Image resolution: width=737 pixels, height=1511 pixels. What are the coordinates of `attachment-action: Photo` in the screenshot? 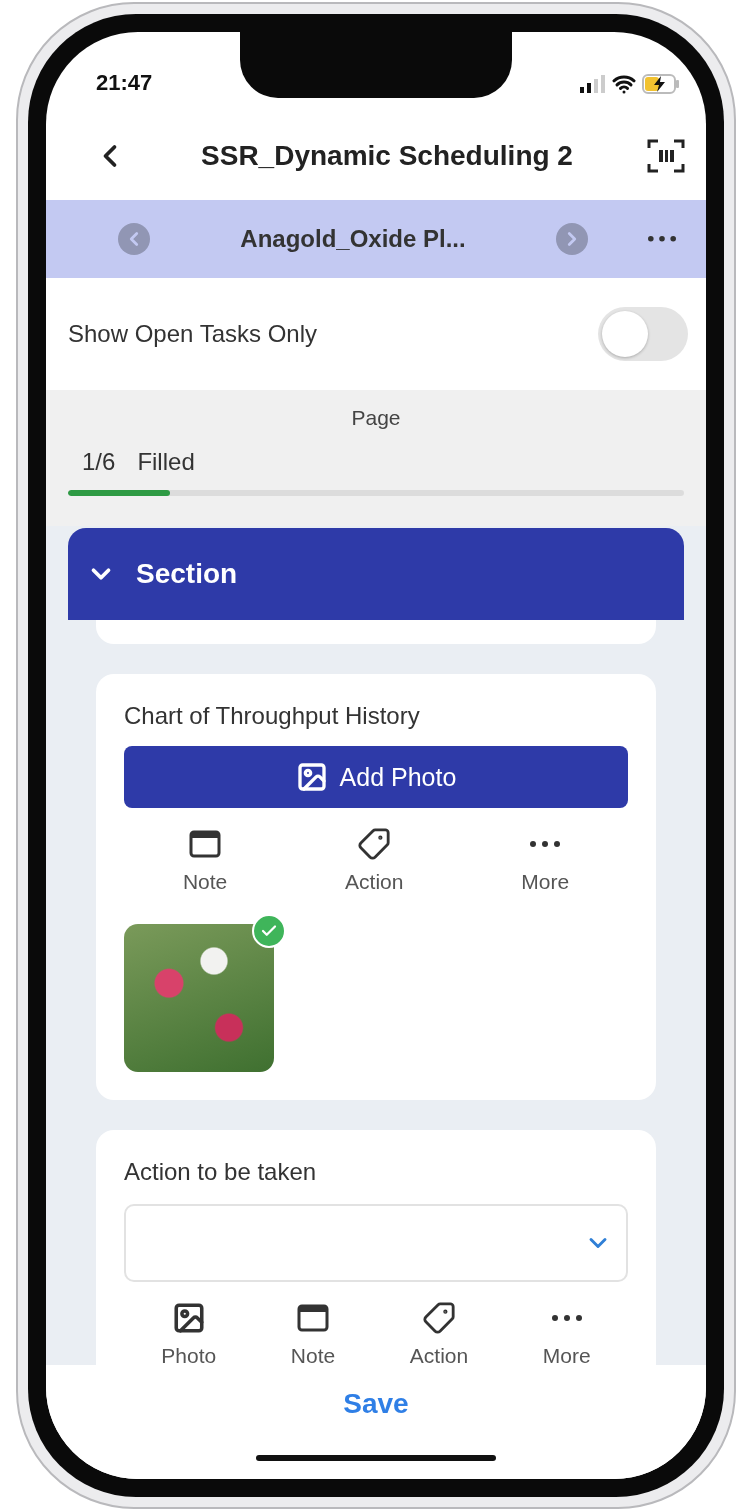 It's located at (189, 1332).